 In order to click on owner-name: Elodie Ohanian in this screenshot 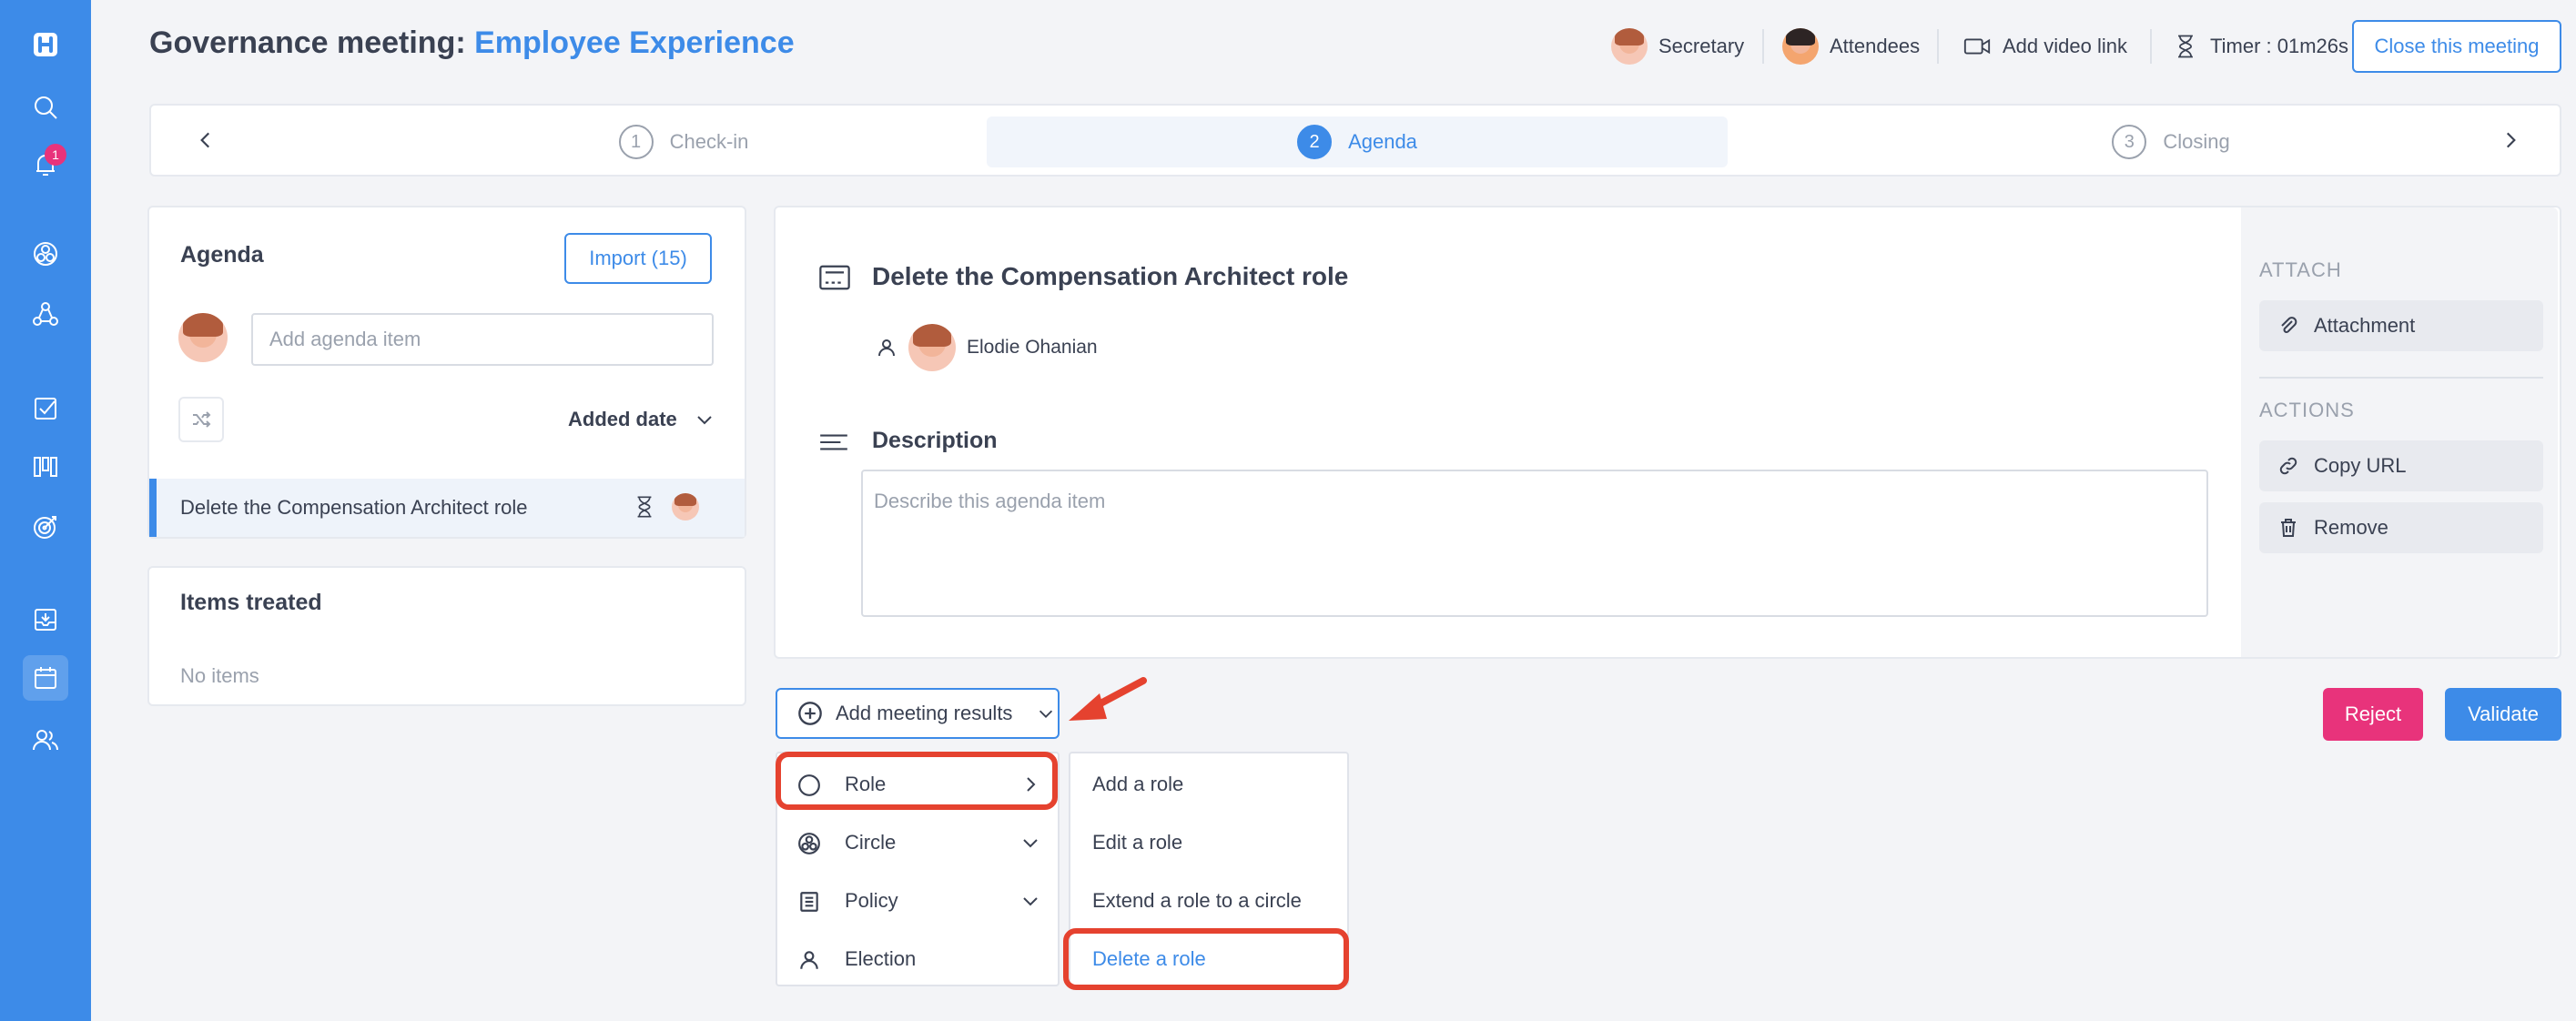, I will do `click(1032, 348)`.